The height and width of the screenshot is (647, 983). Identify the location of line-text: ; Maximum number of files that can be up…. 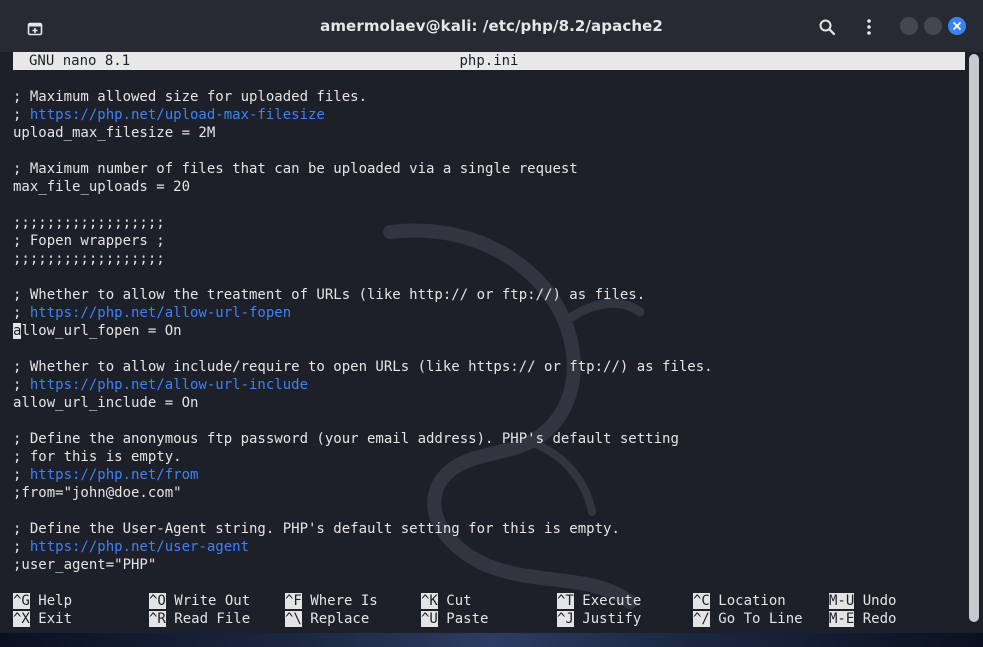
(295, 169).